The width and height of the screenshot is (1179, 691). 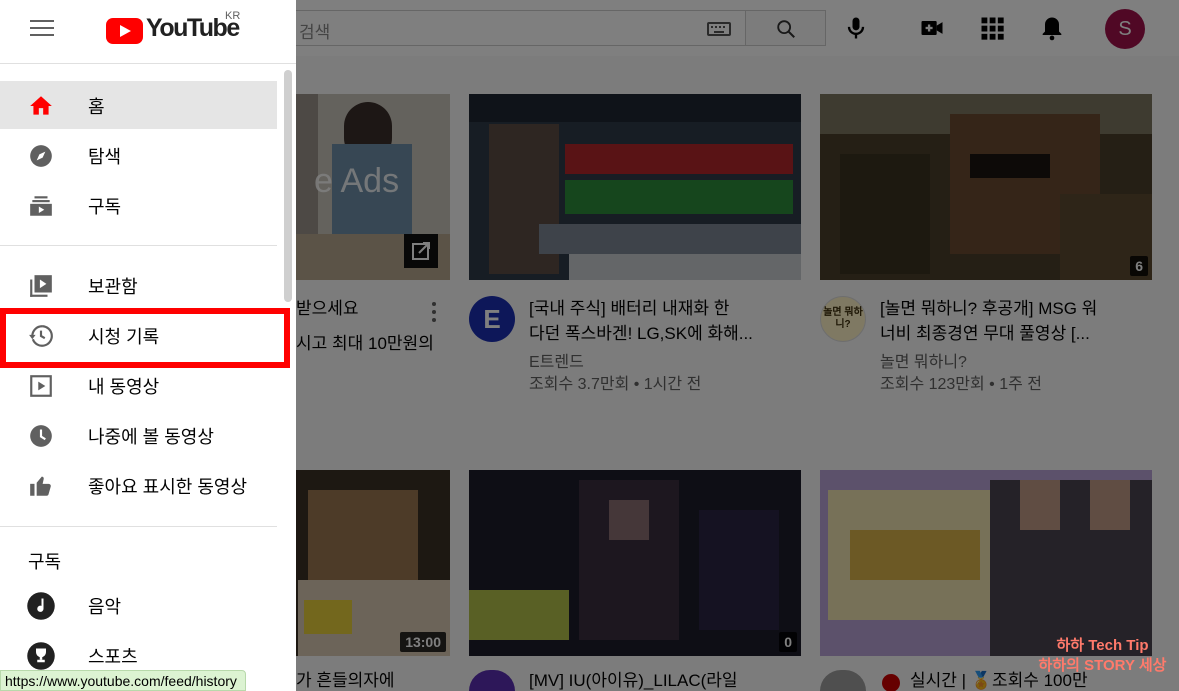 I want to click on drawer-header: YouTube KR, so click(x=148, y=32).